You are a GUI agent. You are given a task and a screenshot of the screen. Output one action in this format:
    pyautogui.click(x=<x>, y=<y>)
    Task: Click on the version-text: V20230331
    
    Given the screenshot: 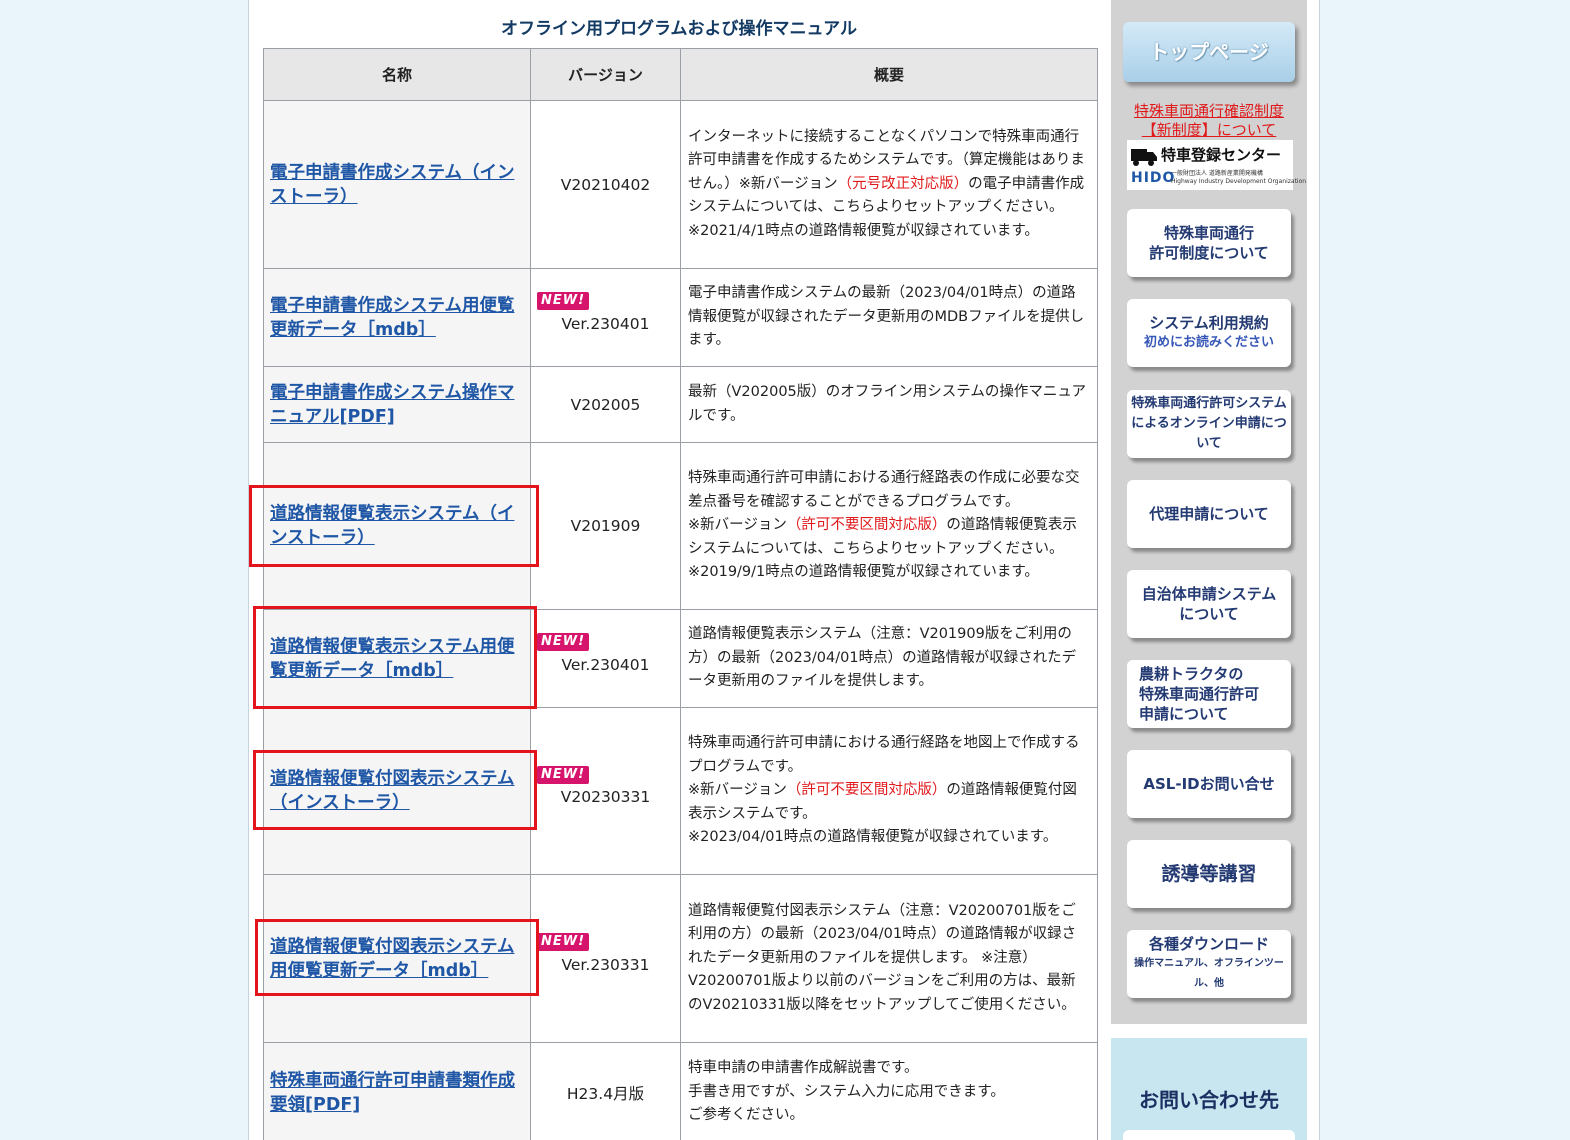 What is the action you would take?
    pyautogui.click(x=605, y=797)
    